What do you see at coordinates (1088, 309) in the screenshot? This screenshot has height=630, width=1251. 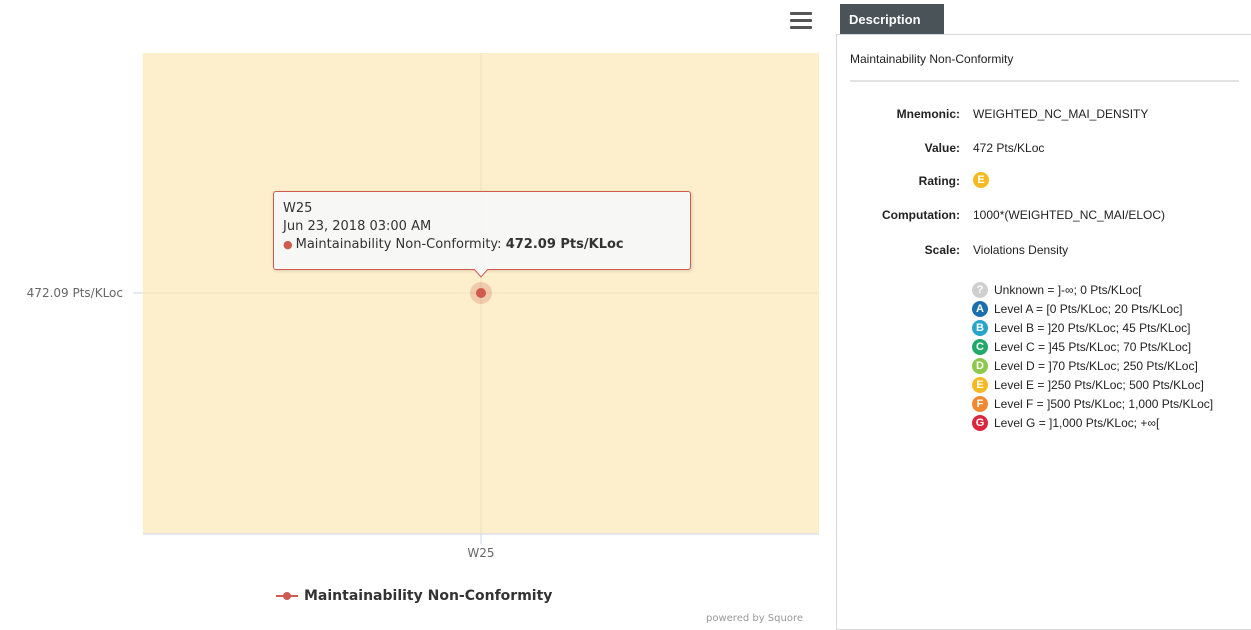 I see `scale-level-text: Level A = [0 Pts/KLoc; 20 Pts/KLoc]` at bounding box center [1088, 309].